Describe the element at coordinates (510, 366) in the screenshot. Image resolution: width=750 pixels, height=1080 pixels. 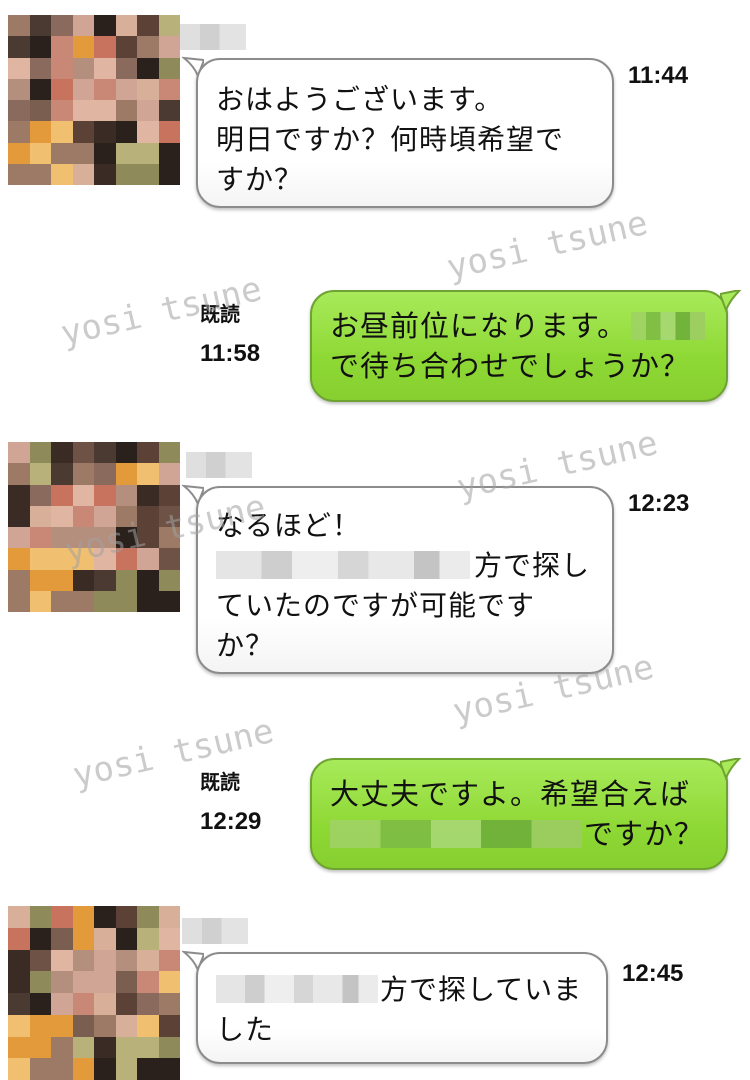
I see `message-text: で待ち合わせでしょうか？` at that location.